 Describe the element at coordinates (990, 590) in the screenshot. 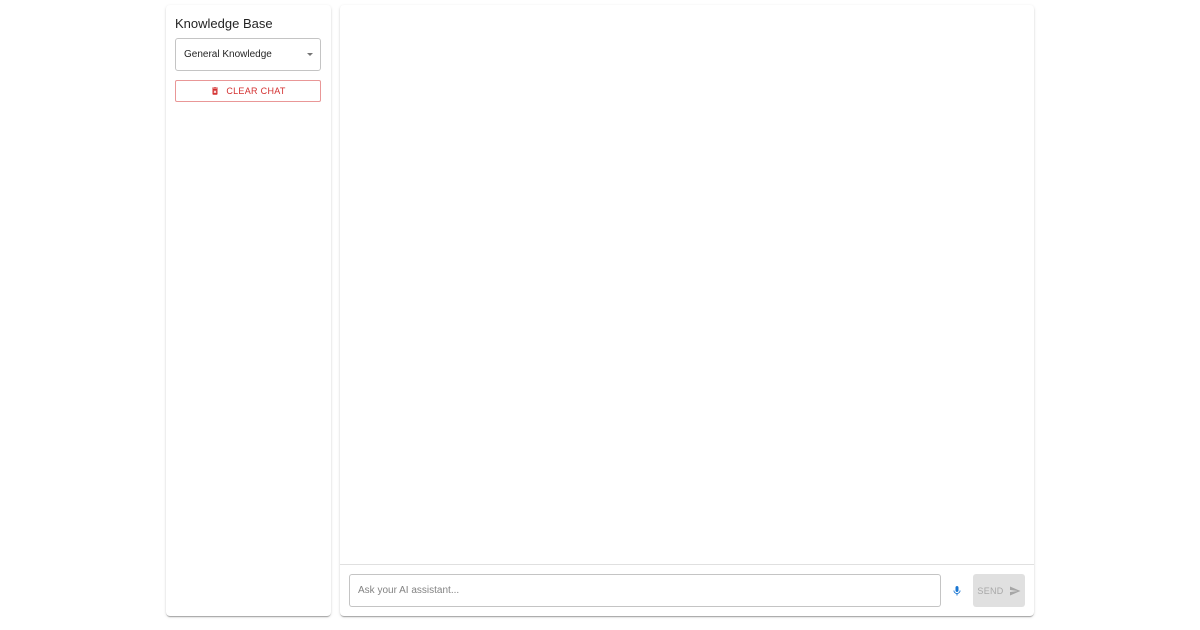

I see `send-label: SEND` at that location.